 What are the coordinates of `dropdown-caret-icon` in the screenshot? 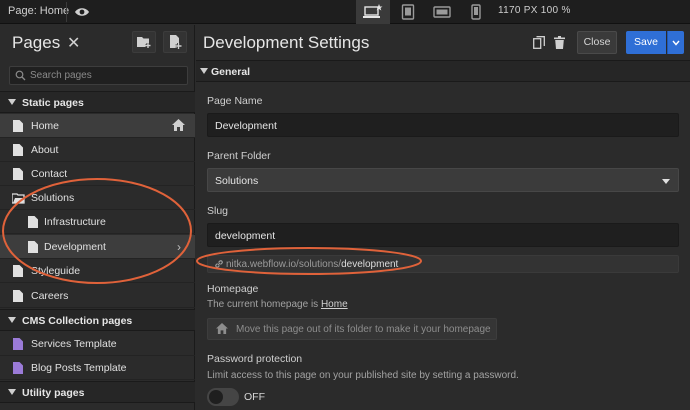 It's located at (666, 181).